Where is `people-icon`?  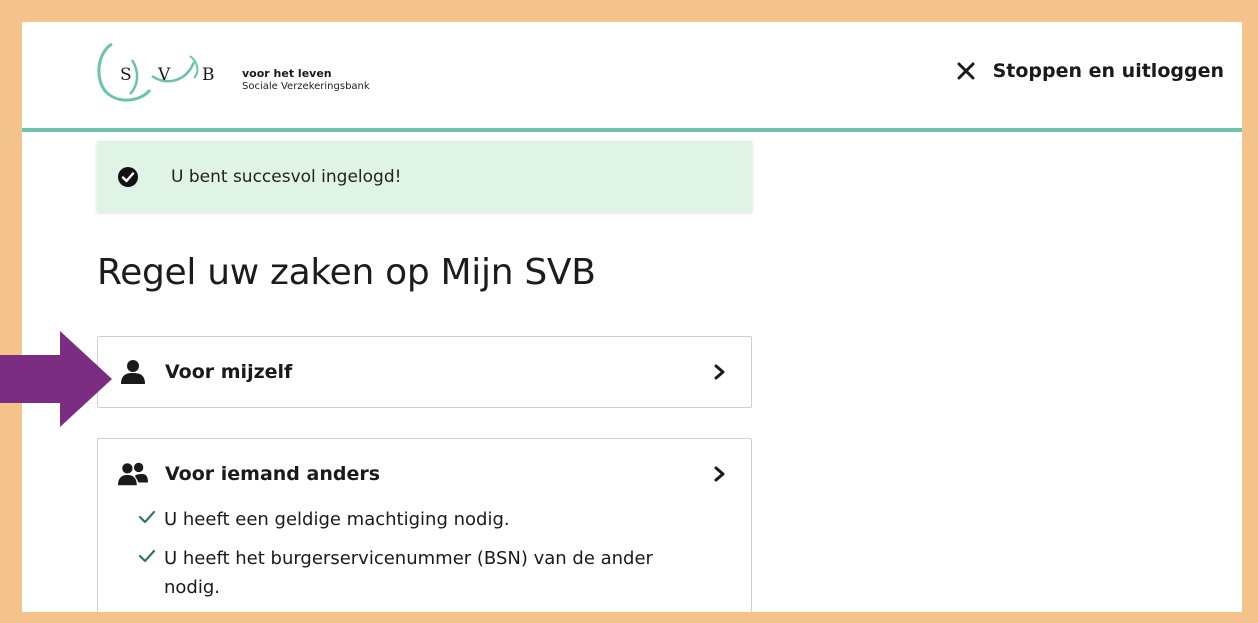
people-icon is located at coordinates (133, 474).